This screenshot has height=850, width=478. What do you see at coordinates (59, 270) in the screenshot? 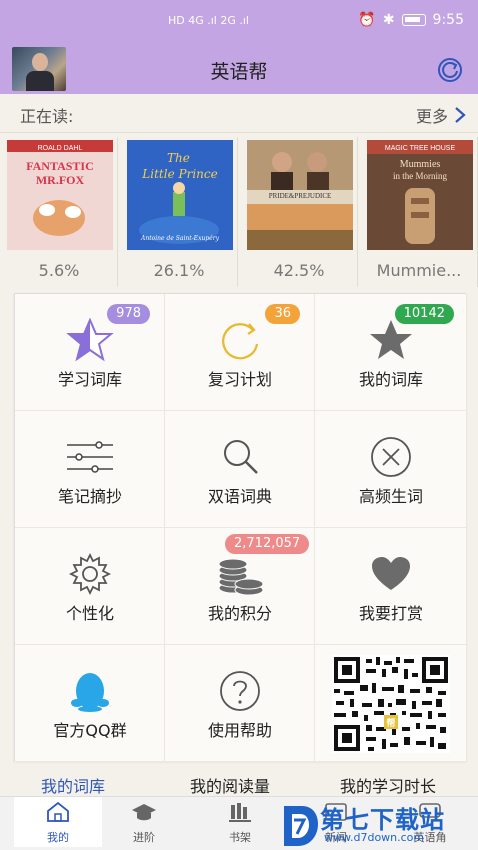
I see `book-progress: 5.6%` at bounding box center [59, 270].